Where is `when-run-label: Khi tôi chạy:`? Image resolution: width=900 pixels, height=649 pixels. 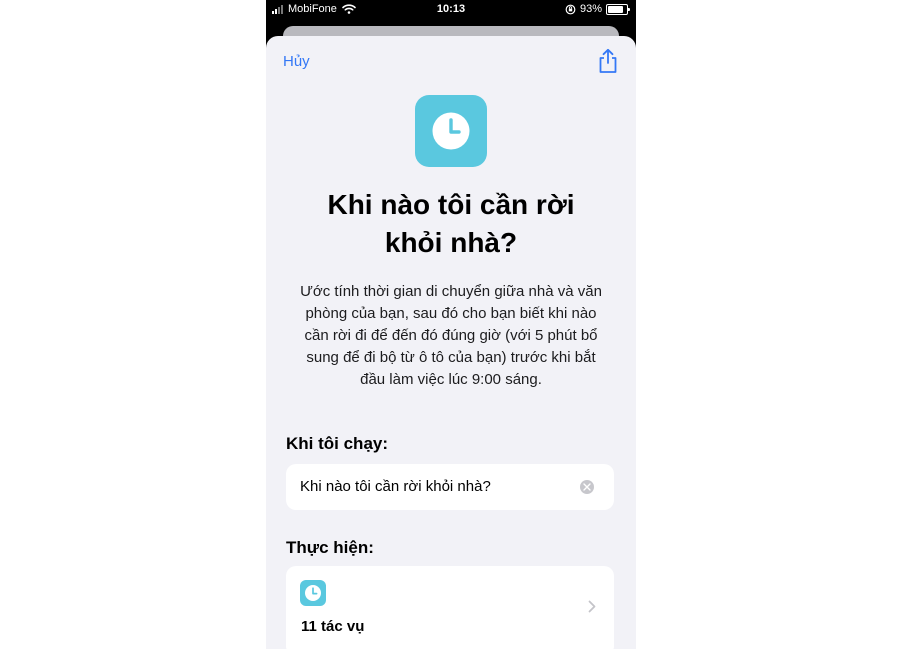 when-run-label: Khi tôi chạy: is located at coordinates (337, 443).